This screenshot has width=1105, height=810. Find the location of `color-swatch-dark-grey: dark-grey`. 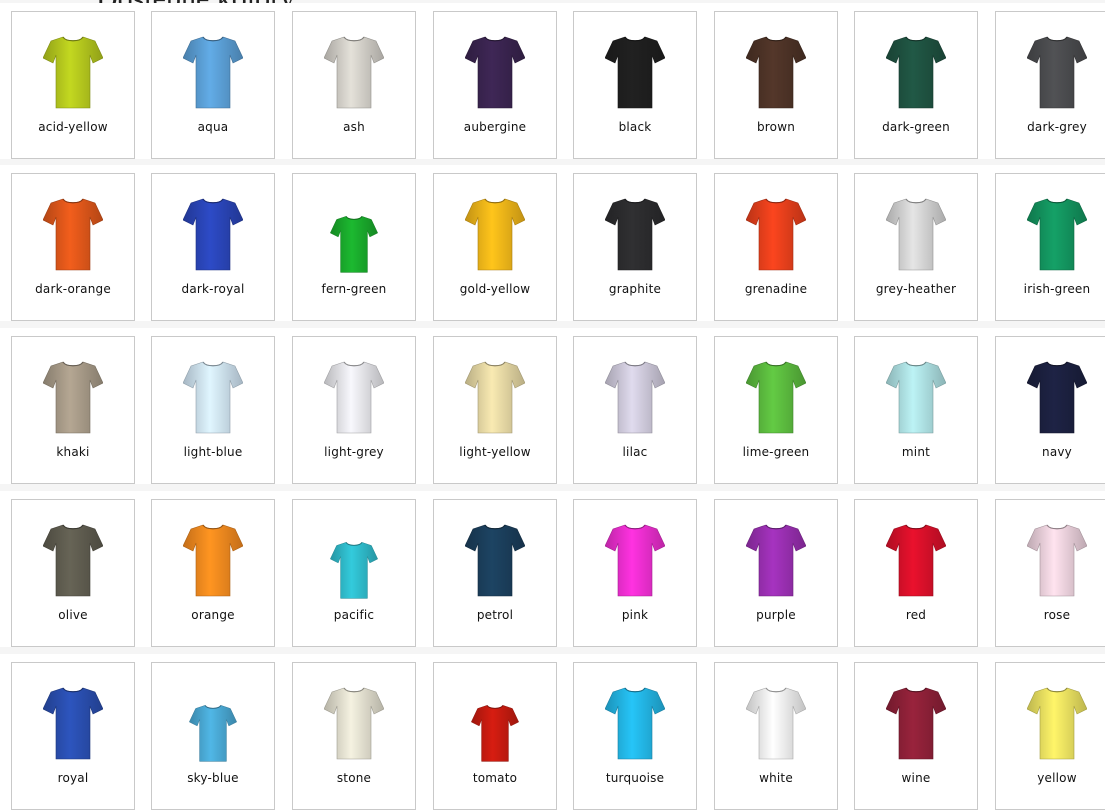

color-swatch-dark-grey: dark-grey is located at coordinates (1050, 85).